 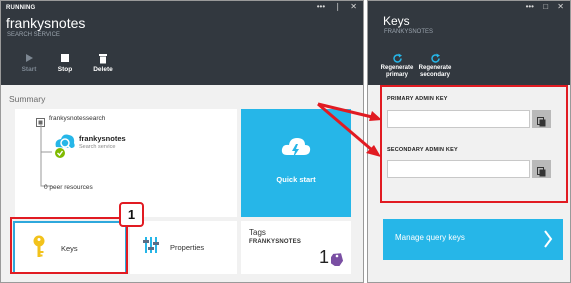 I want to click on annotation-arrows, so click(x=349, y=129).